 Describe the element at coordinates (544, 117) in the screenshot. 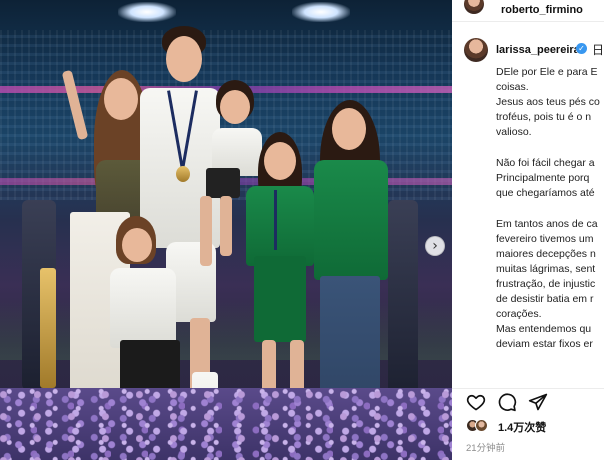

I see `caption-line: troféus, pois tu é o n` at that location.